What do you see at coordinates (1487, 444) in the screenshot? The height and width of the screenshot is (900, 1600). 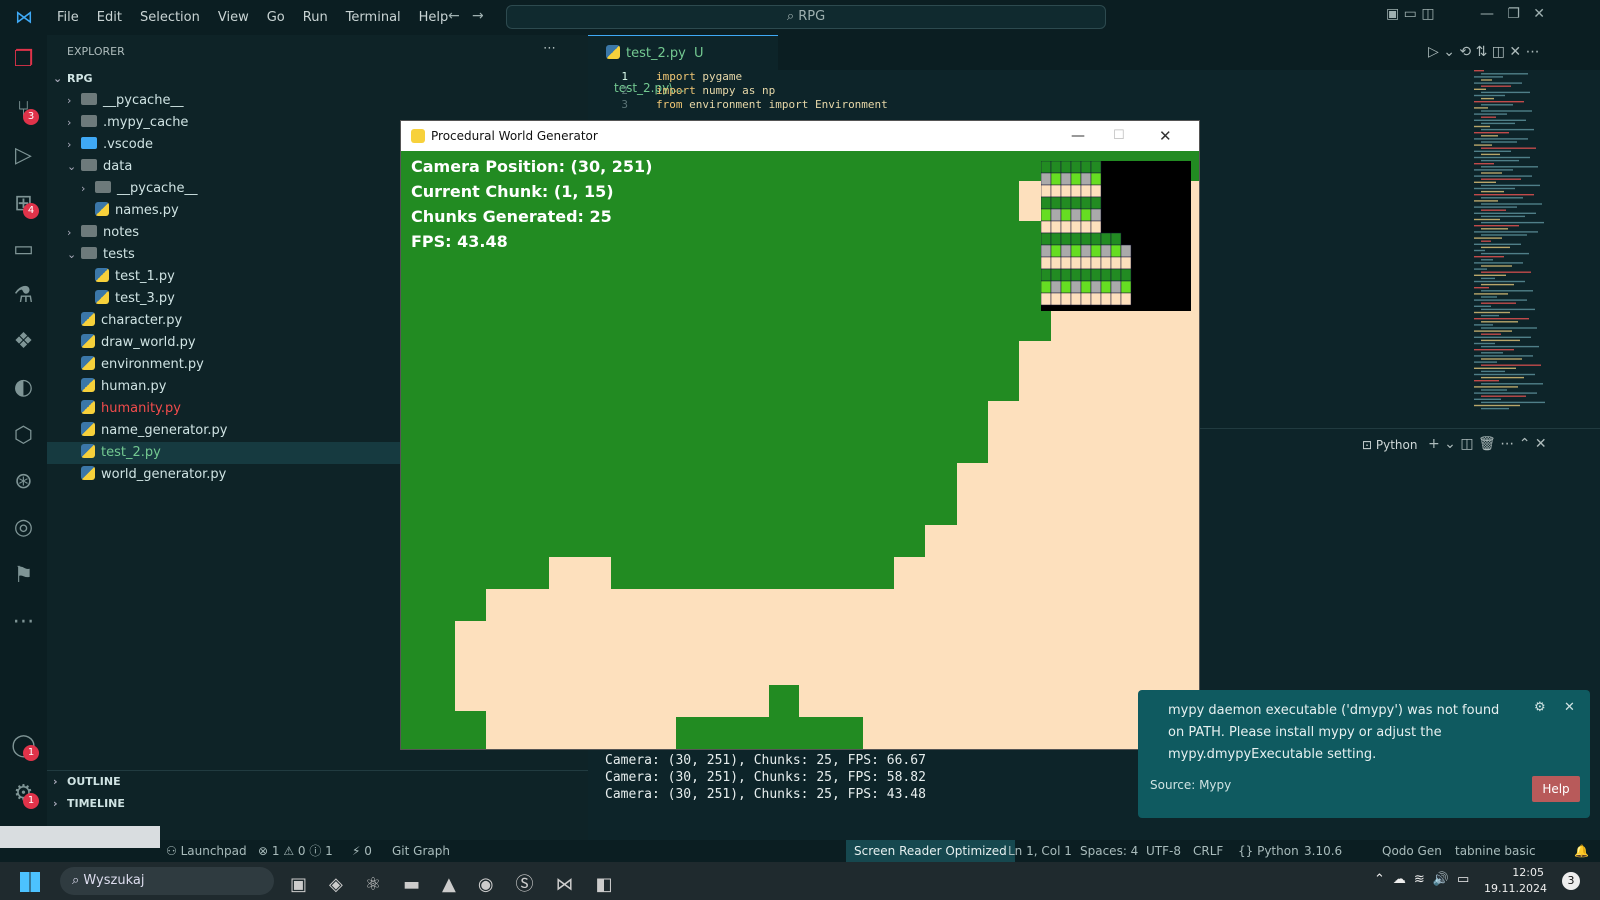 I see `panel-actions-icon: + ⌄ ◫ 🗑 ⋯ ⌃ ✕` at bounding box center [1487, 444].